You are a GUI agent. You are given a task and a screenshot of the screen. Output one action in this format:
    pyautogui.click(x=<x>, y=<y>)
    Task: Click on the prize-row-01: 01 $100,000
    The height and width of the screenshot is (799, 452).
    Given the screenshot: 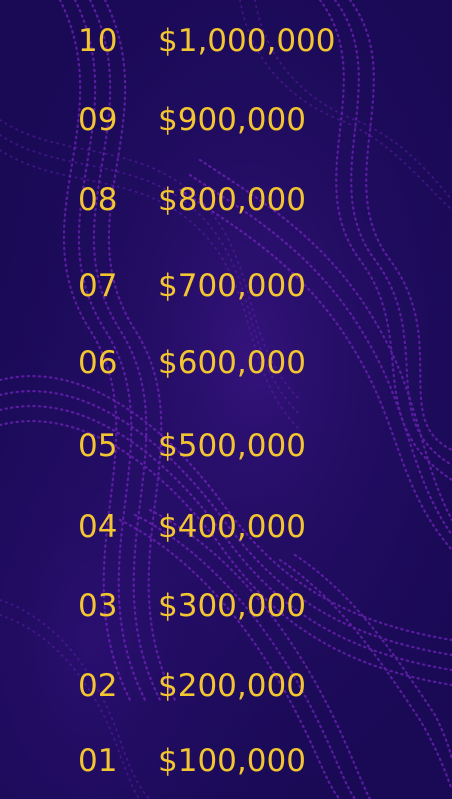 What is the action you would take?
    pyautogui.click(x=192, y=761)
    